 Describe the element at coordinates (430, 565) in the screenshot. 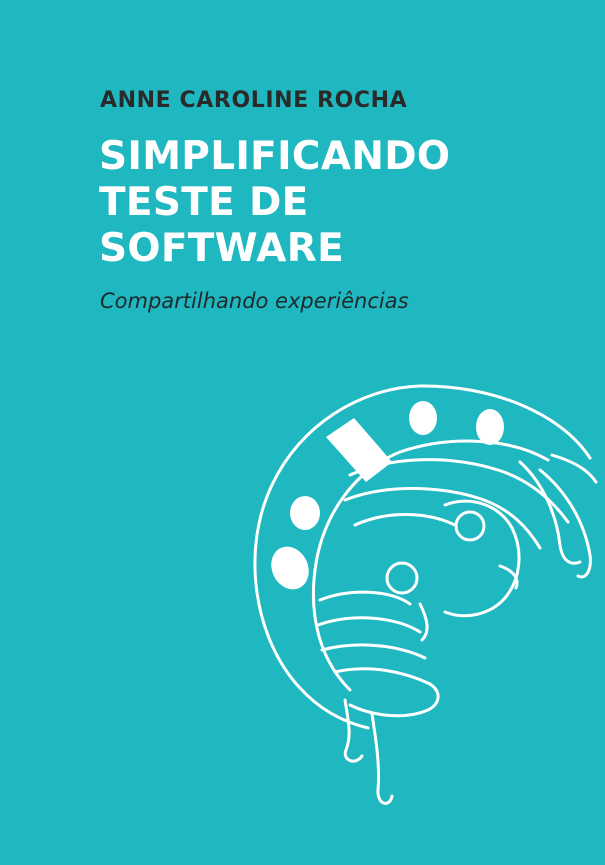

I see `ladybug-shell-inner` at that location.